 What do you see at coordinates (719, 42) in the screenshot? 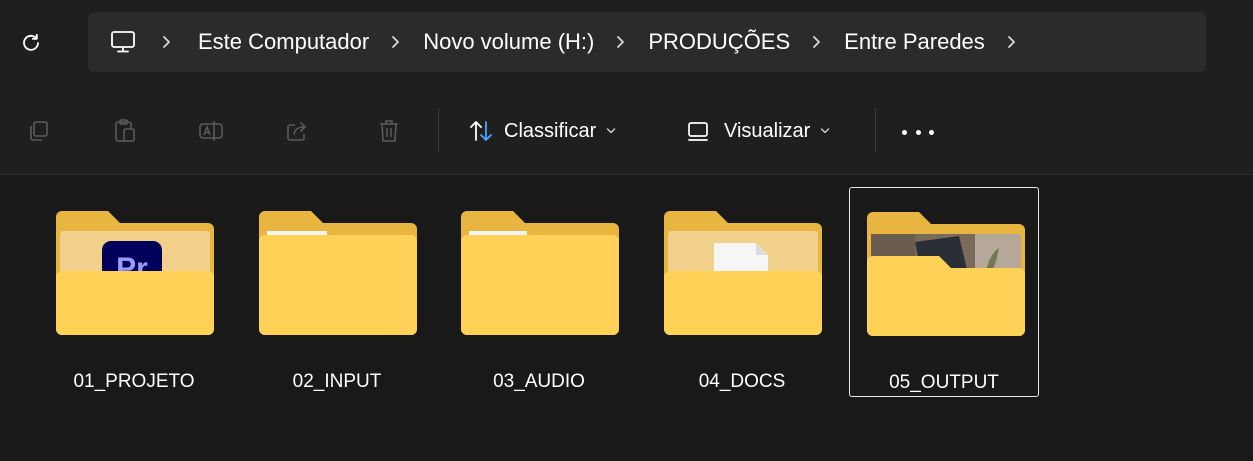
I see `breadcrumb-item-producoes: PRODUÇÕES` at bounding box center [719, 42].